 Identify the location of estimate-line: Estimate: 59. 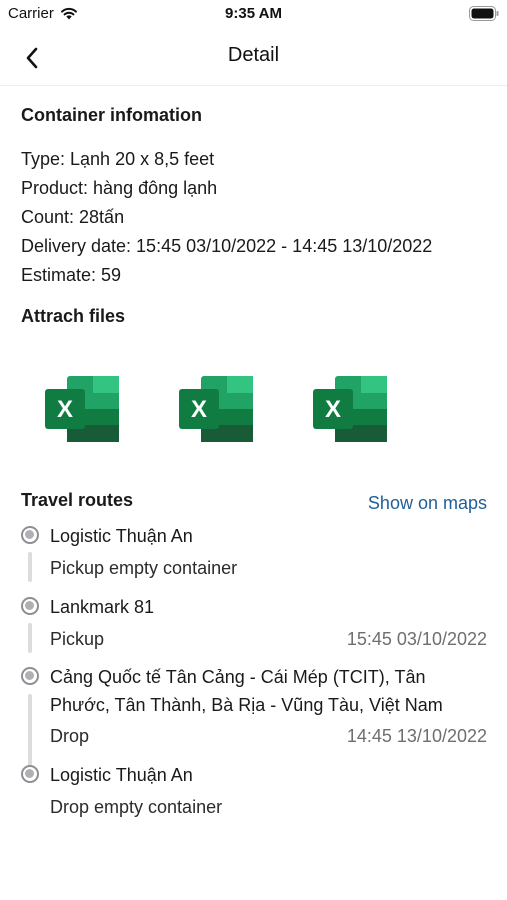
(71, 275).